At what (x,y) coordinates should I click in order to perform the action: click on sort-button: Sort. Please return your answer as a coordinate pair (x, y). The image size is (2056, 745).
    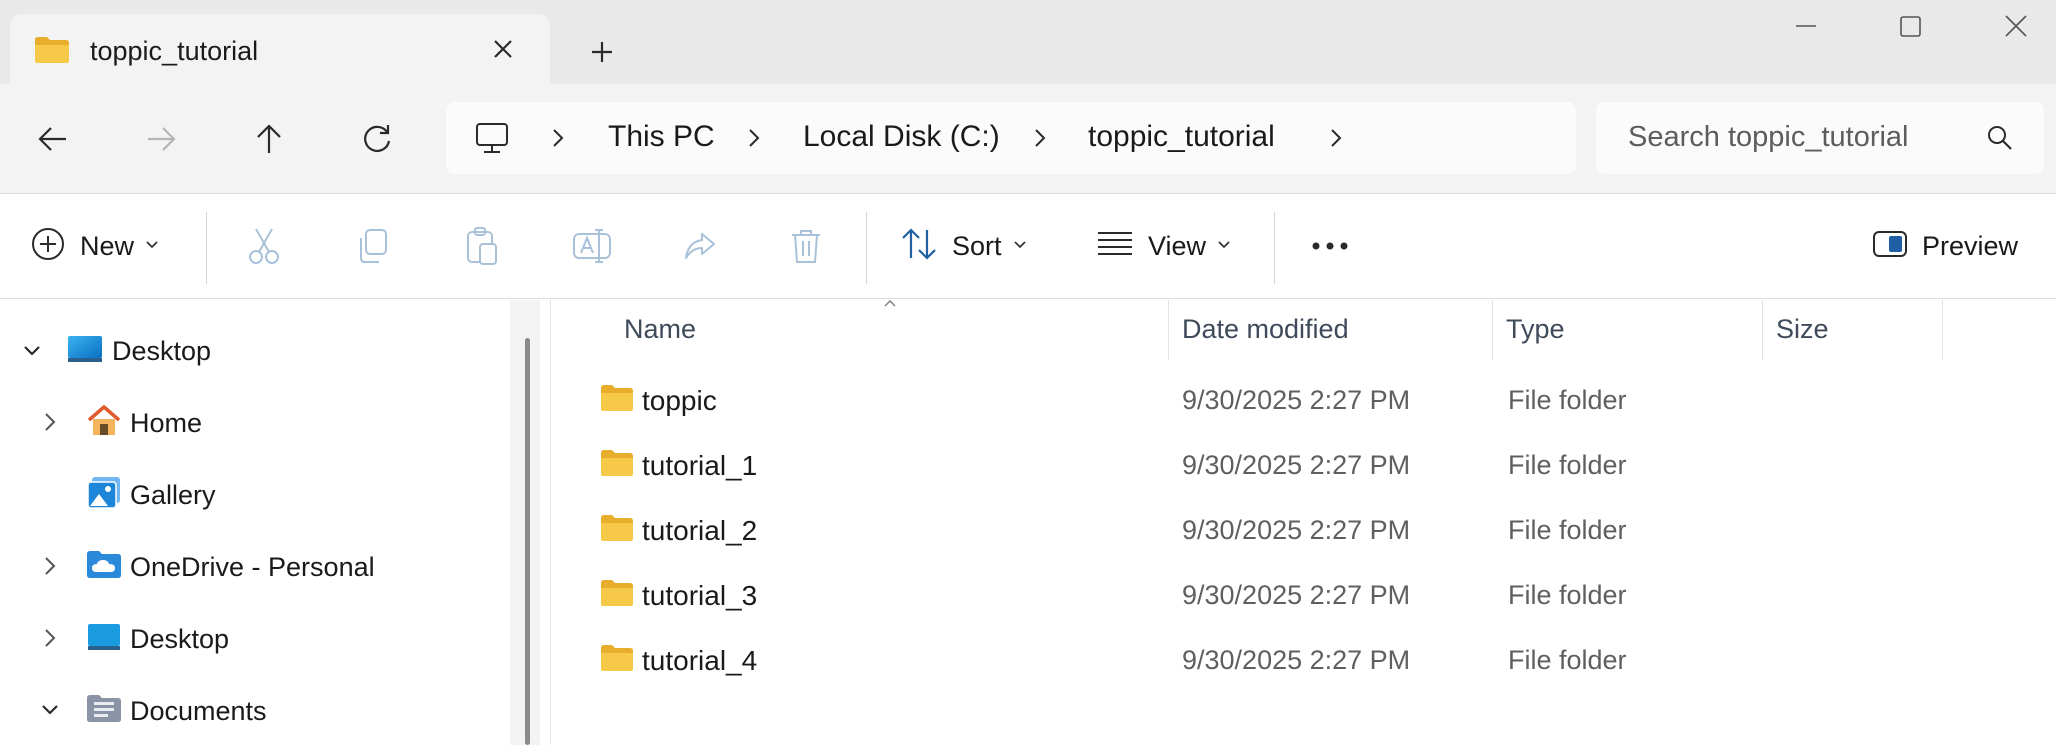
    Looking at the image, I should click on (964, 246).